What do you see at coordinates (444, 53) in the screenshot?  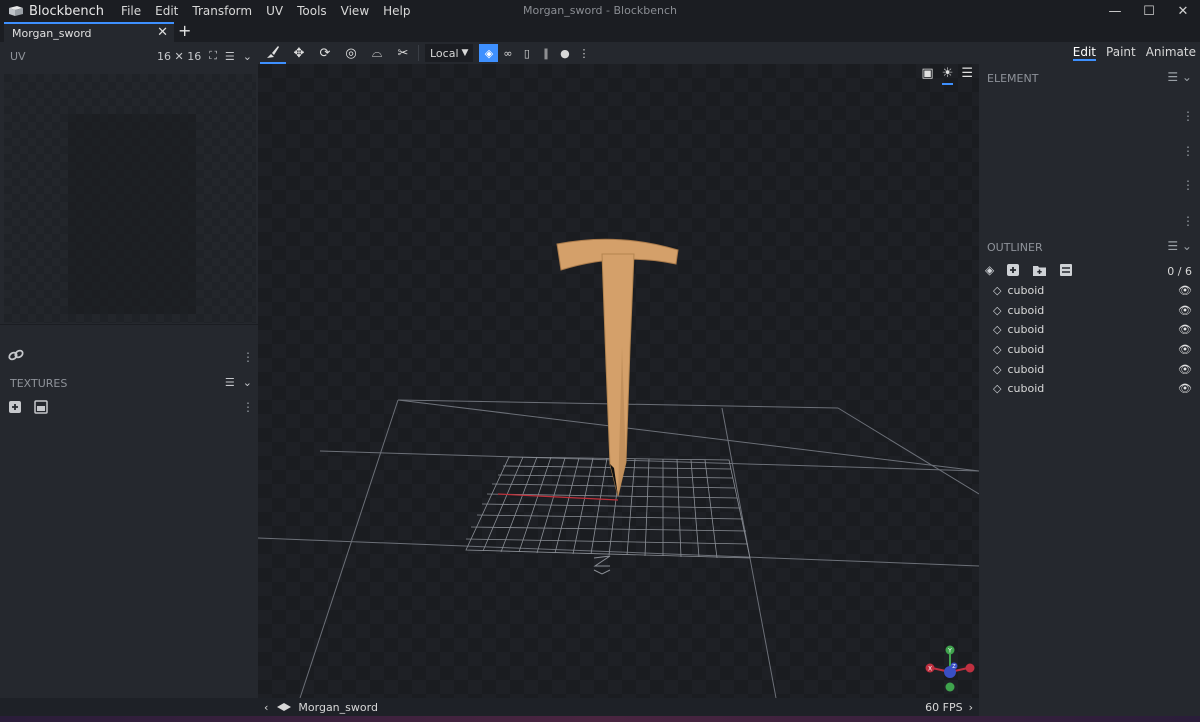 I see `transform-space-value: Local` at bounding box center [444, 53].